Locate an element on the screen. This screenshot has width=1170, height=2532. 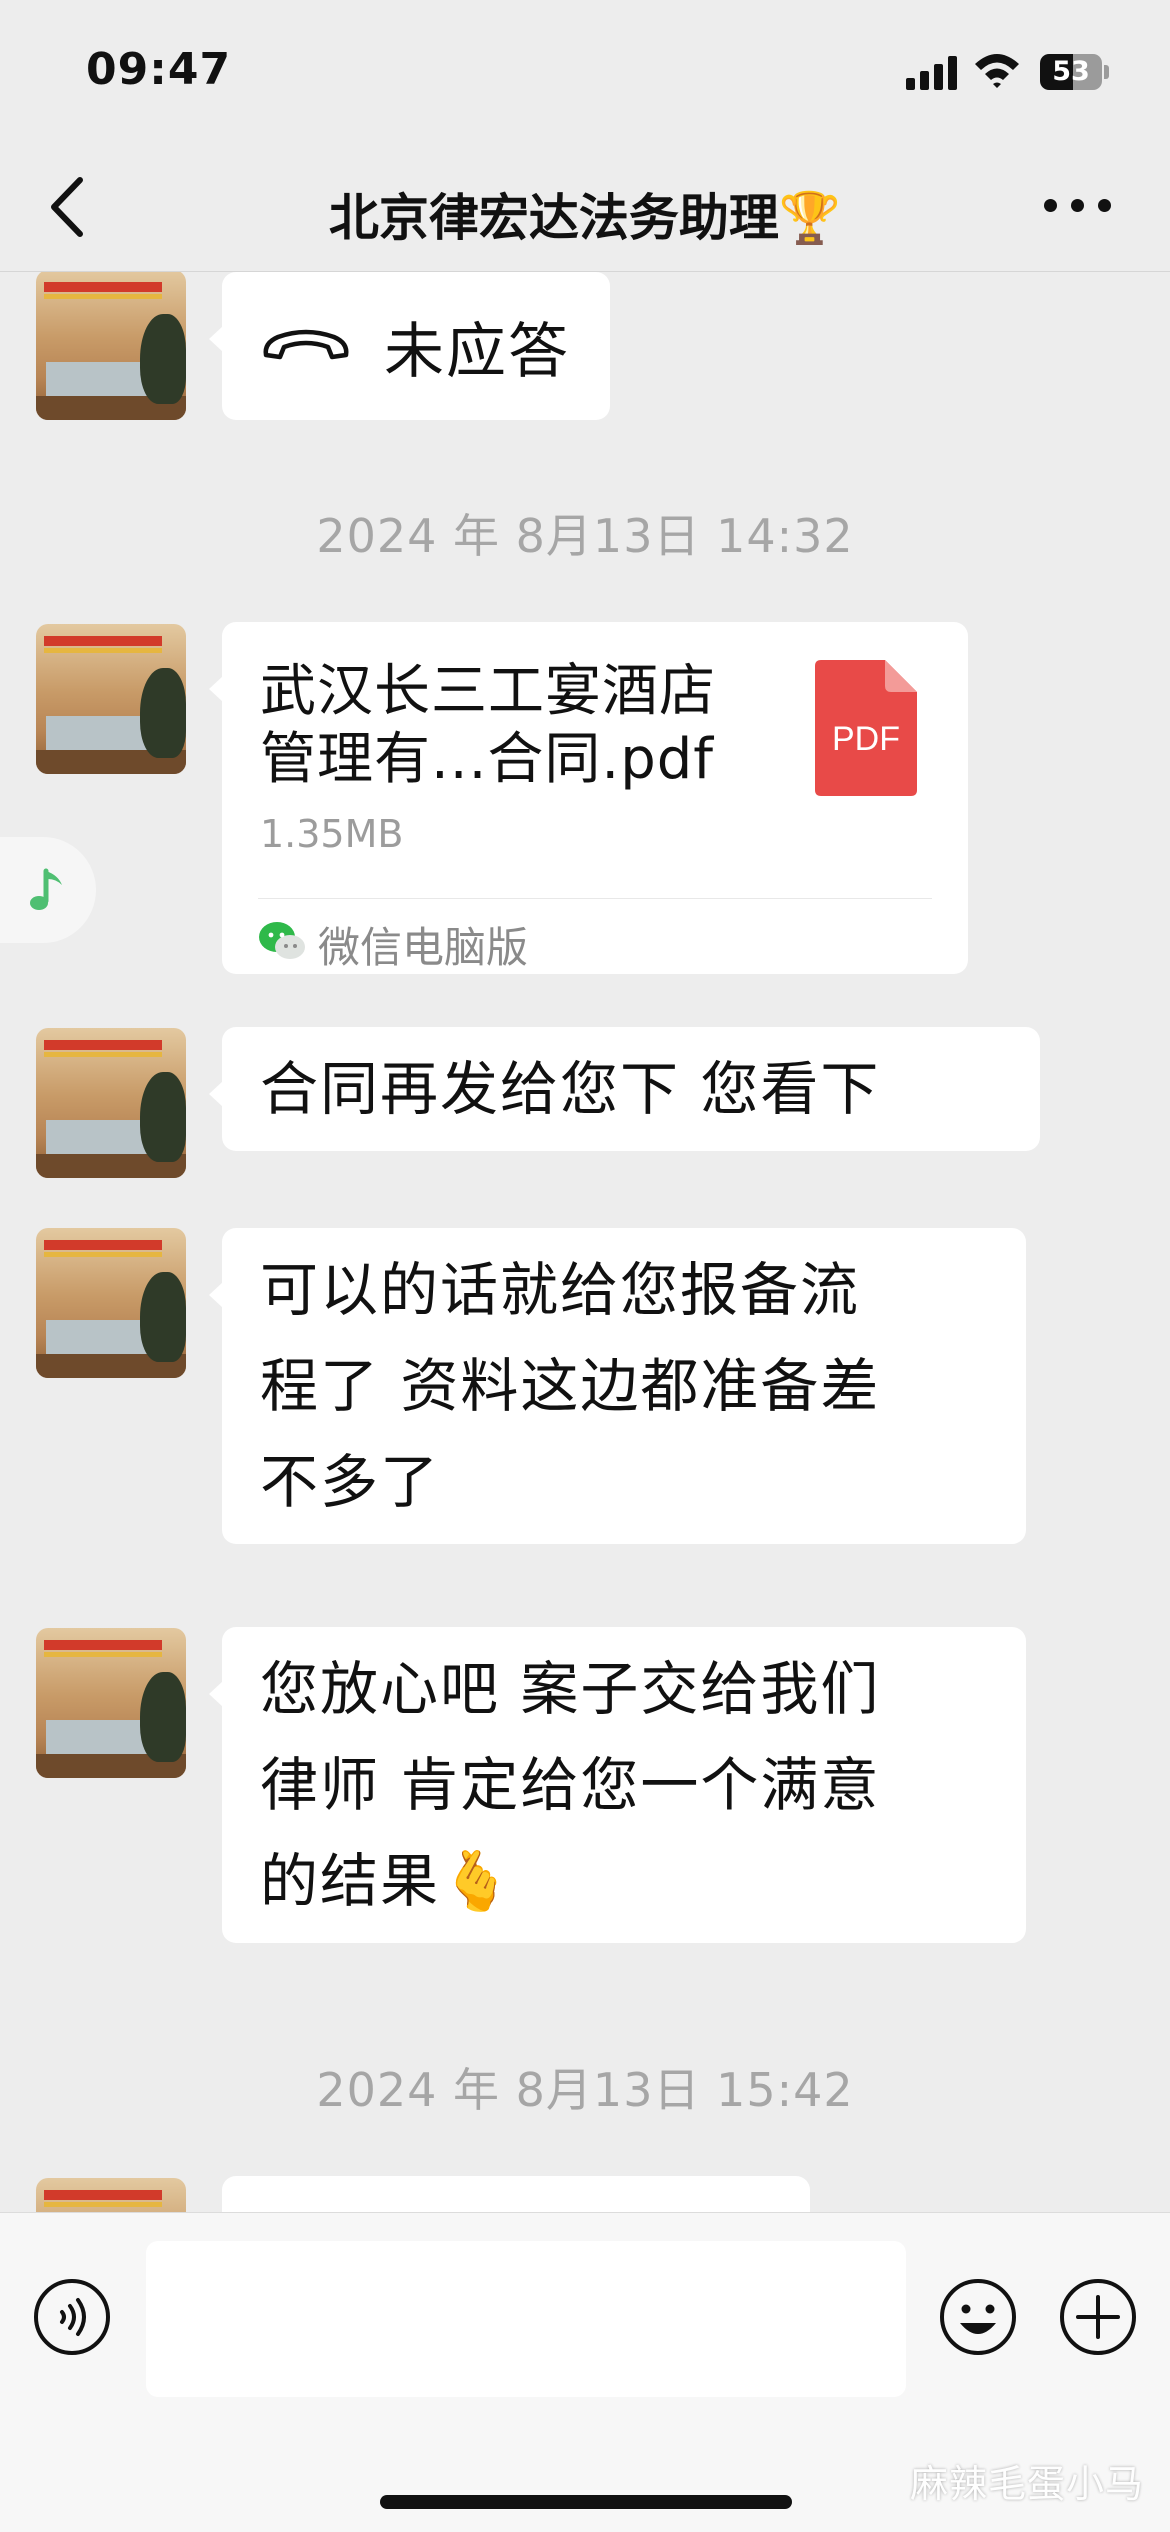
file-name: 武汉长三工宴酒店 管理有...合同.pdf is located at coordinates (488, 725).